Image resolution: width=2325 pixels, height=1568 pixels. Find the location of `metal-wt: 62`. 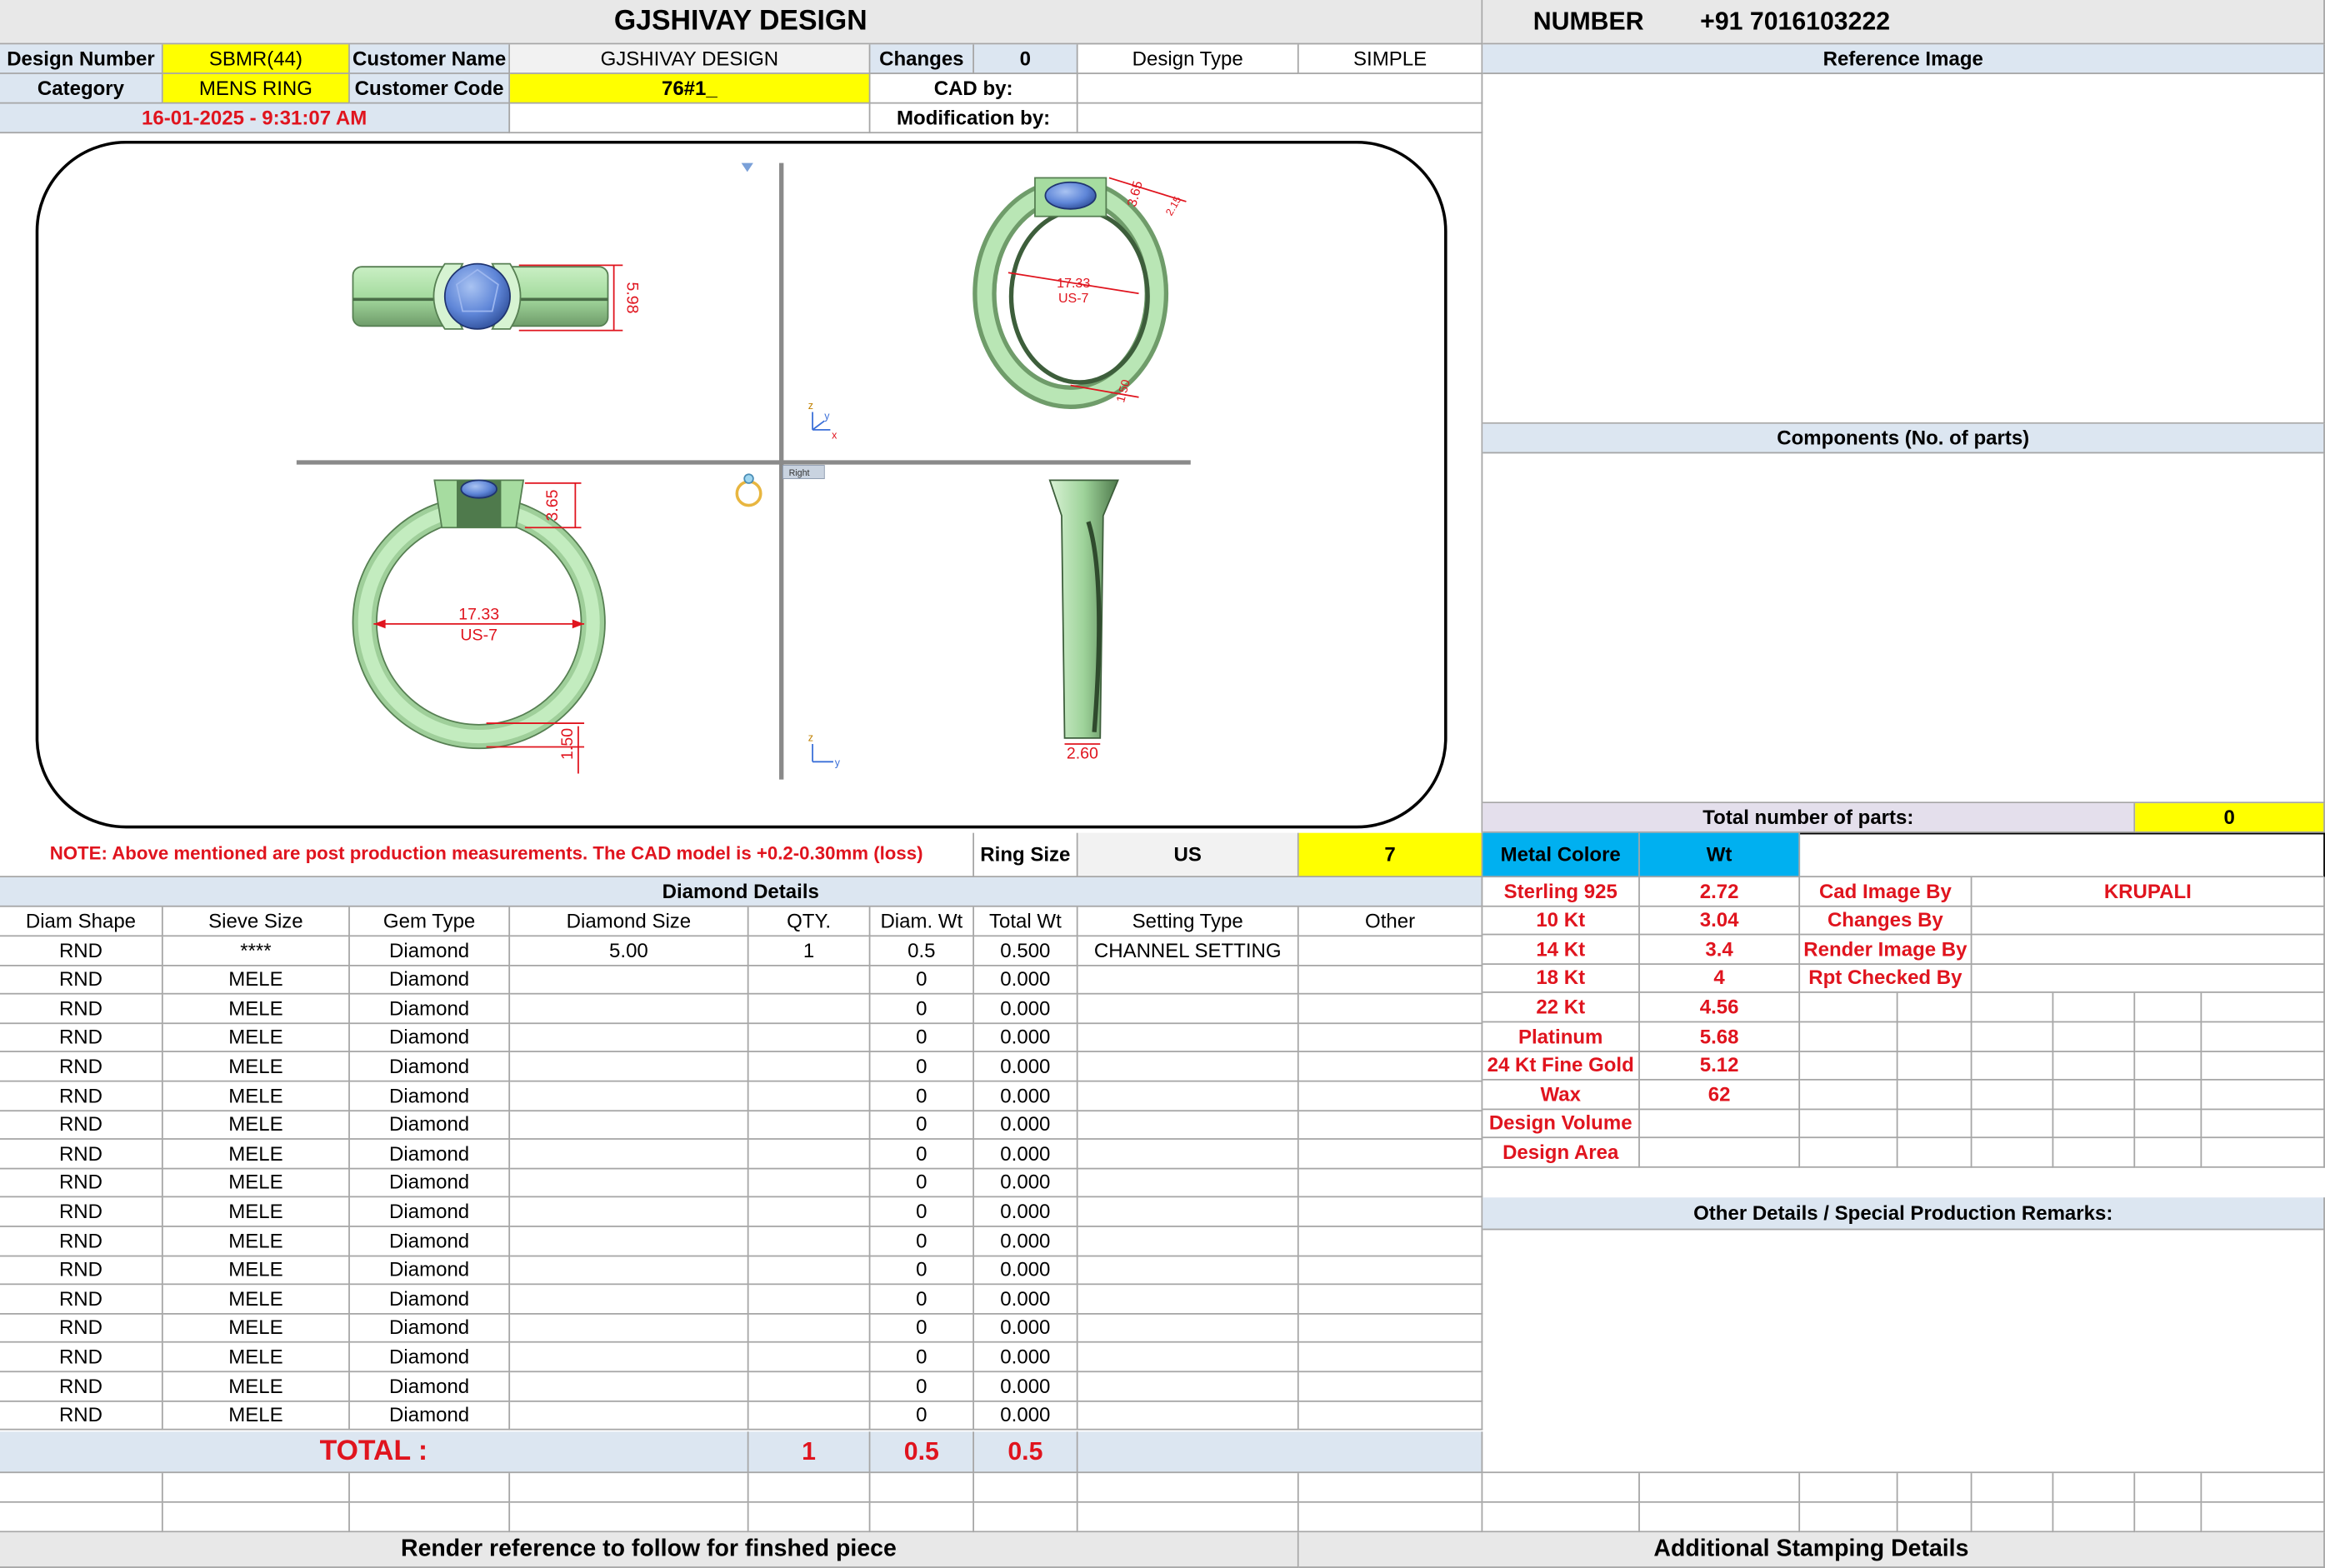

metal-wt: 62 is located at coordinates (1720, 1095).